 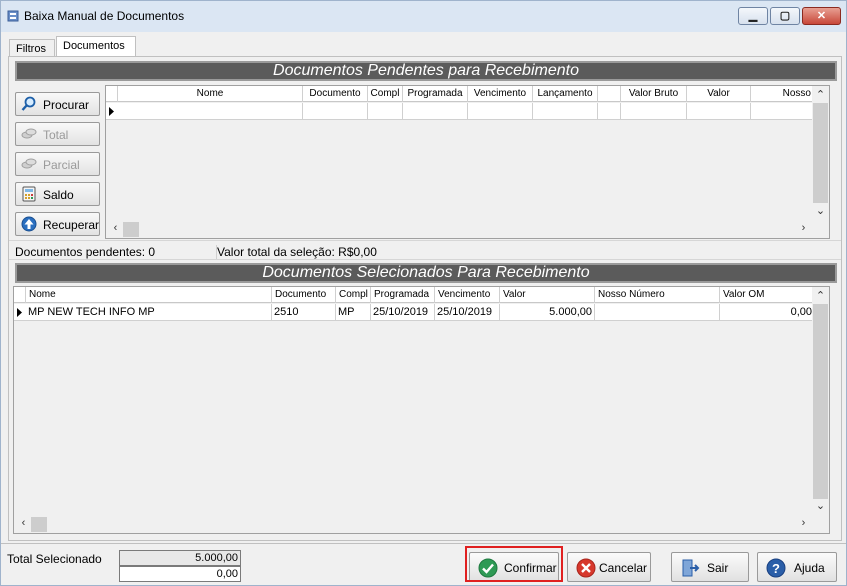 I want to click on parcial-button: Parcial, so click(x=57, y=164).